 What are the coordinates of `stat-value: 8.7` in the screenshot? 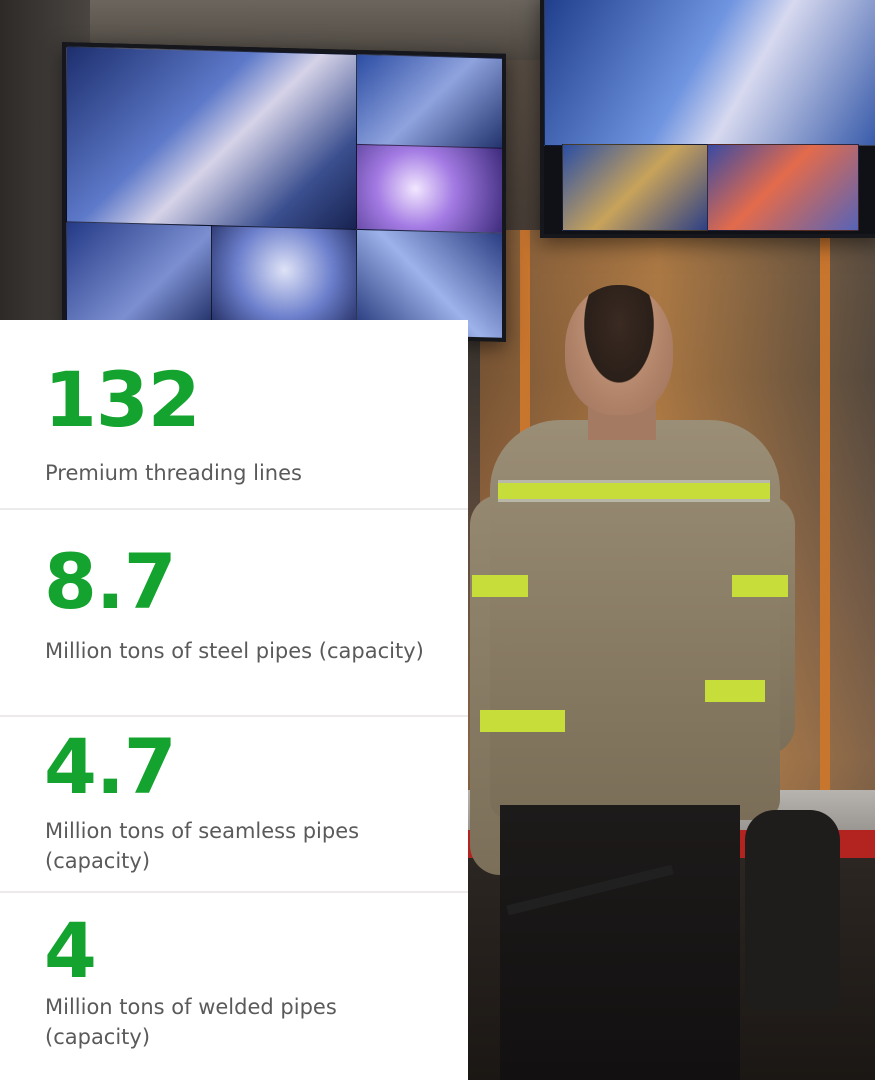 It's located at (110, 581).